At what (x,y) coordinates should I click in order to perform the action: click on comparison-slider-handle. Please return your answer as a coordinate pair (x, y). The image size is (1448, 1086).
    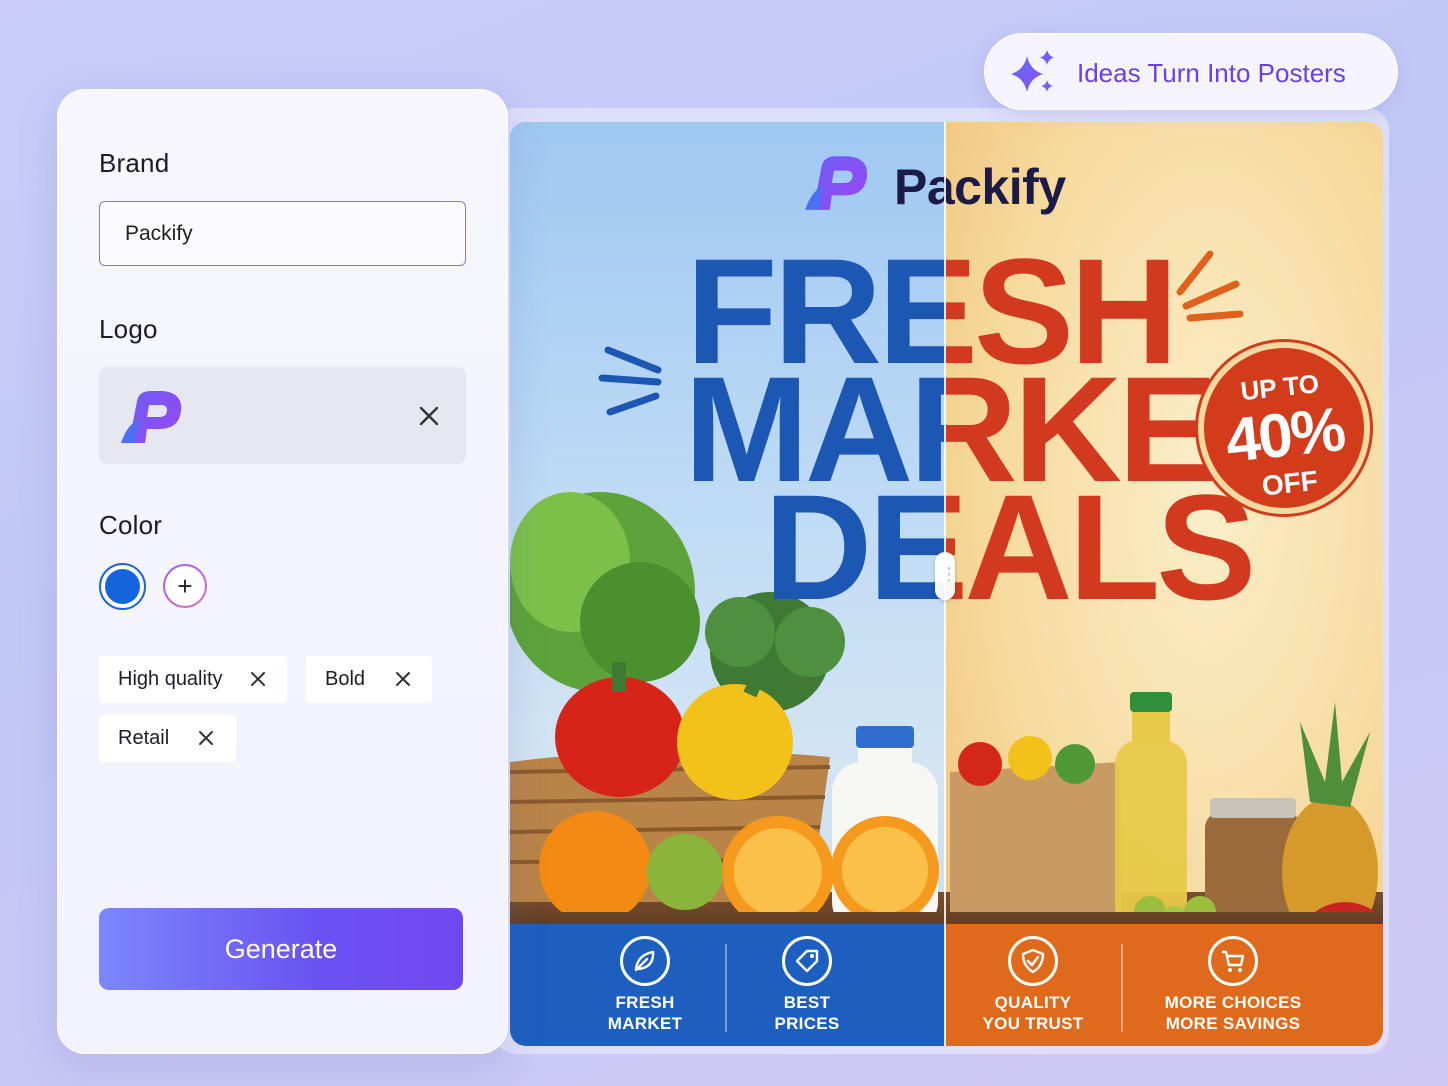
    Looking at the image, I should click on (946, 576).